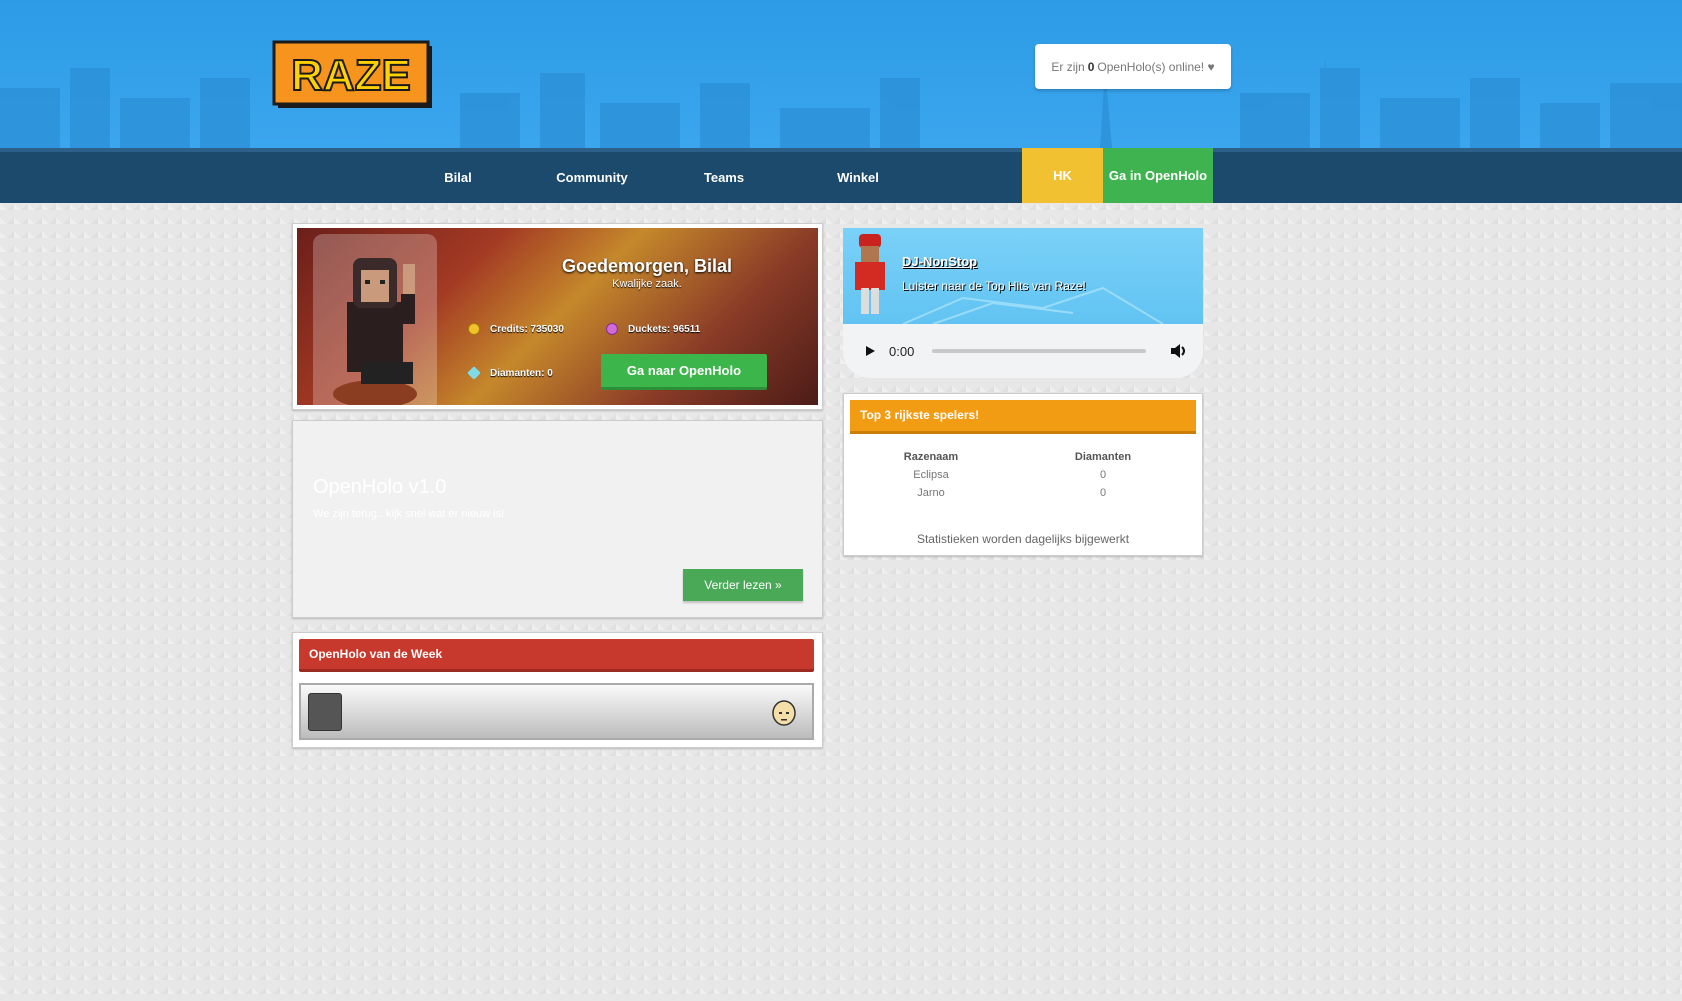 The image size is (1682, 1001). Describe the element at coordinates (1091, 66) in the screenshot. I see `online-count: 0` at that location.